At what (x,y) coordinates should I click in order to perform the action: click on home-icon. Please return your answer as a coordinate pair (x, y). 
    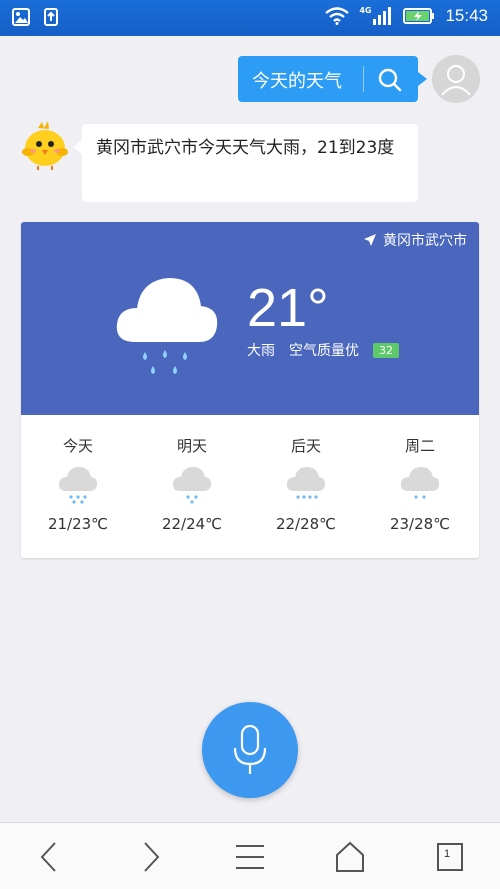
    Looking at the image, I should click on (350, 857).